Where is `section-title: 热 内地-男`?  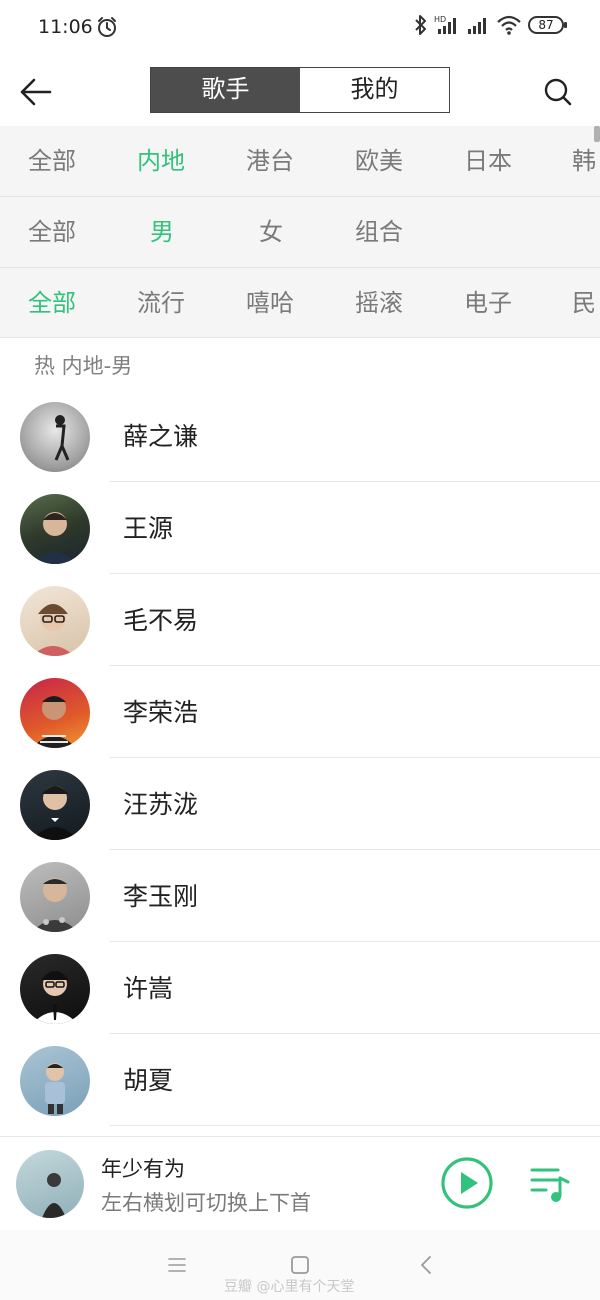
section-title: 热 内地-男 is located at coordinates (83, 366).